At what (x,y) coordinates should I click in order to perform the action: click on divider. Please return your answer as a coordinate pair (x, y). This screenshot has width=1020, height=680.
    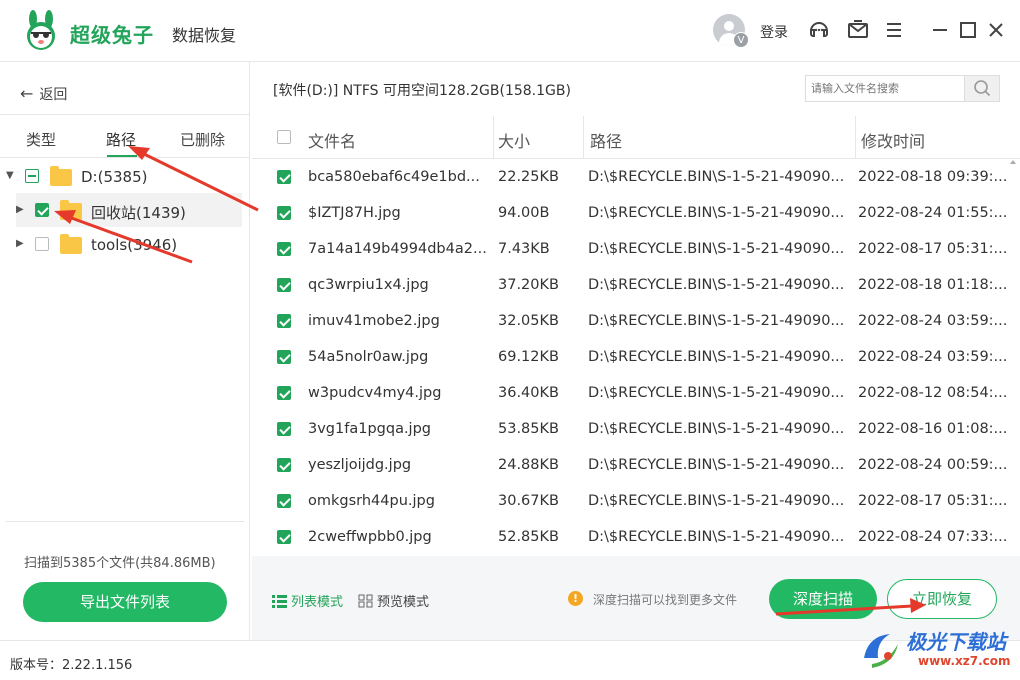
    Looking at the image, I should click on (125, 521).